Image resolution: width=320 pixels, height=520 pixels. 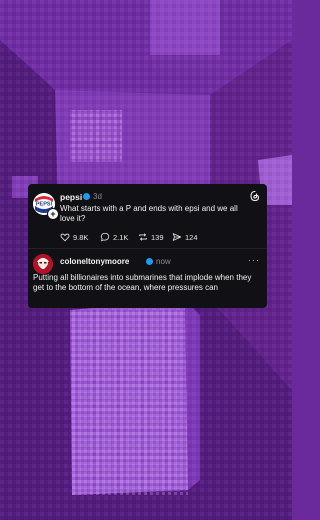 What do you see at coordinates (65, 237) in the screenshot?
I see `heart-icon` at bounding box center [65, 237].